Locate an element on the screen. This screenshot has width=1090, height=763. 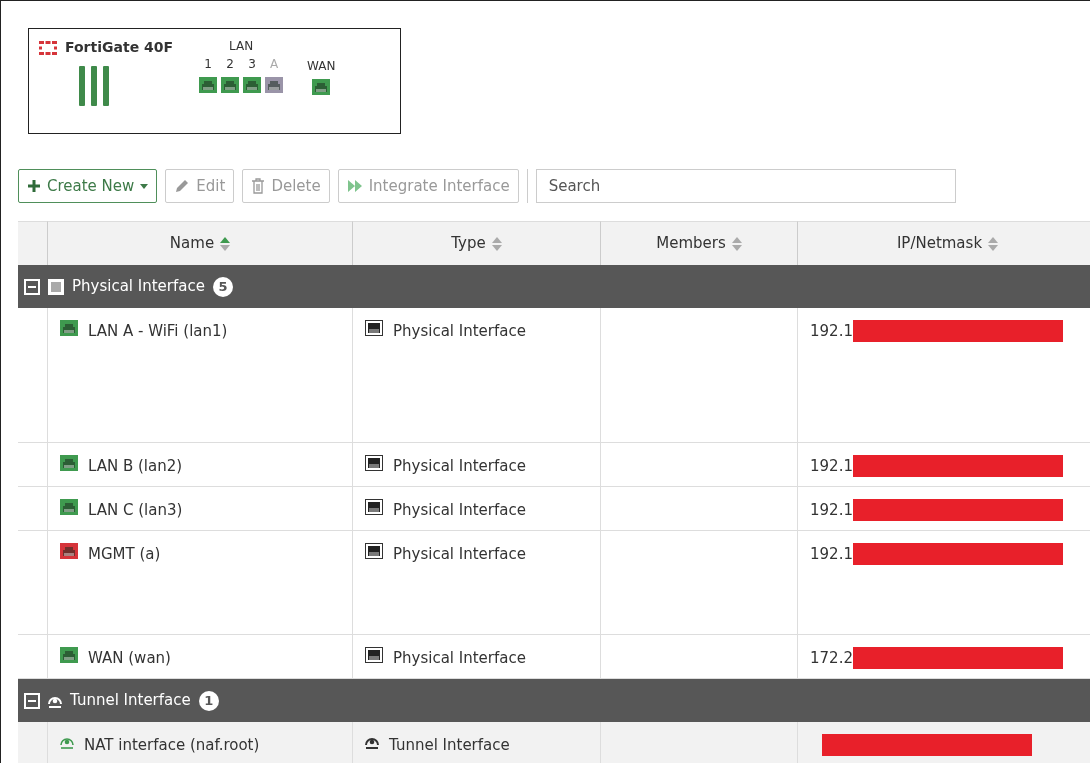
column-header: Type is located at coordinates (468, 243).